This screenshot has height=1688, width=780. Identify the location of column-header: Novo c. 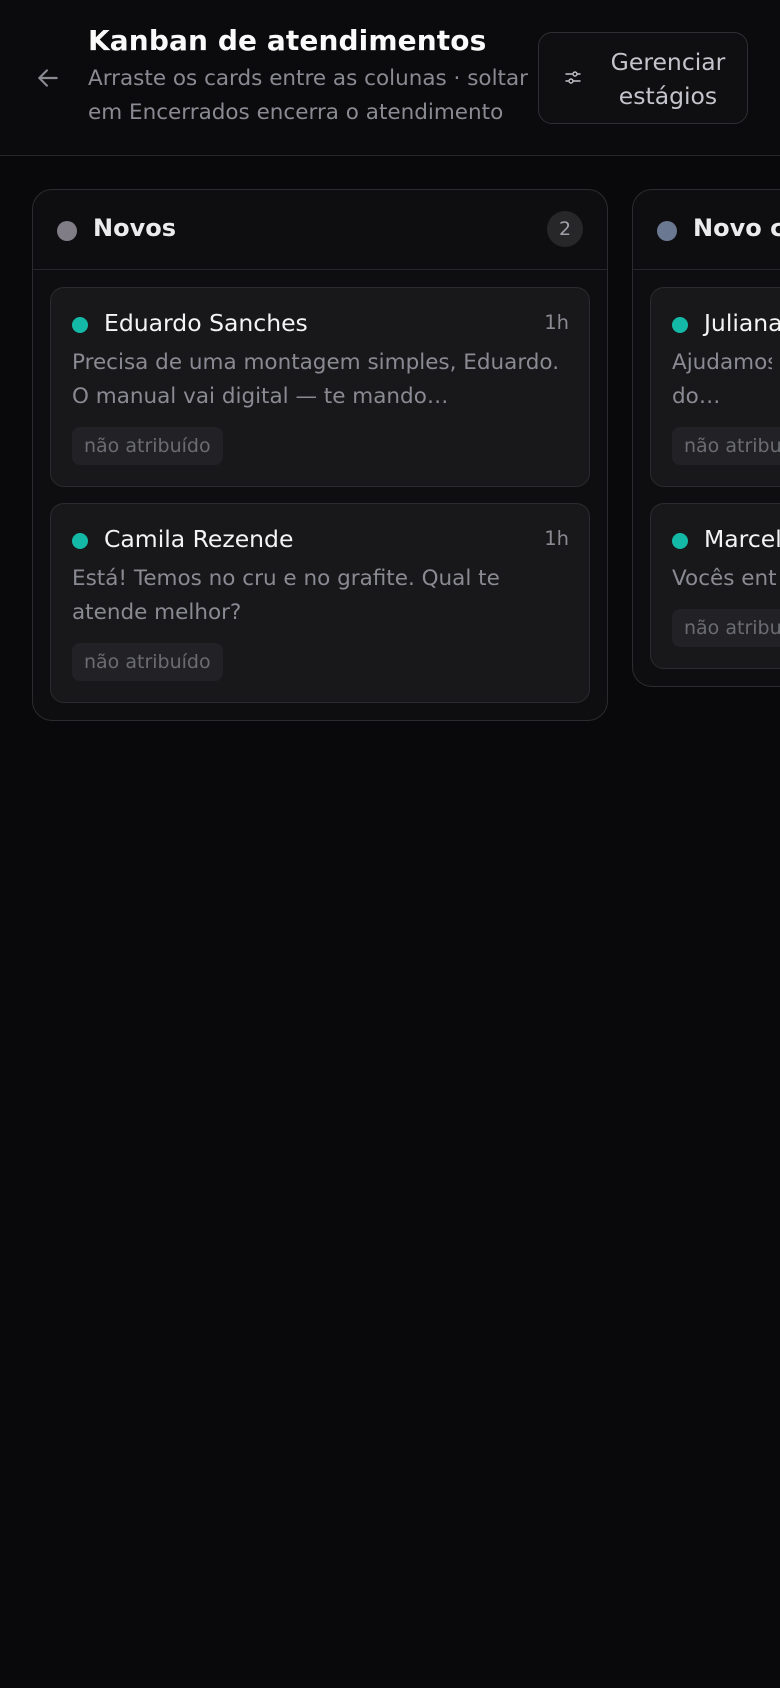
(706, 230).